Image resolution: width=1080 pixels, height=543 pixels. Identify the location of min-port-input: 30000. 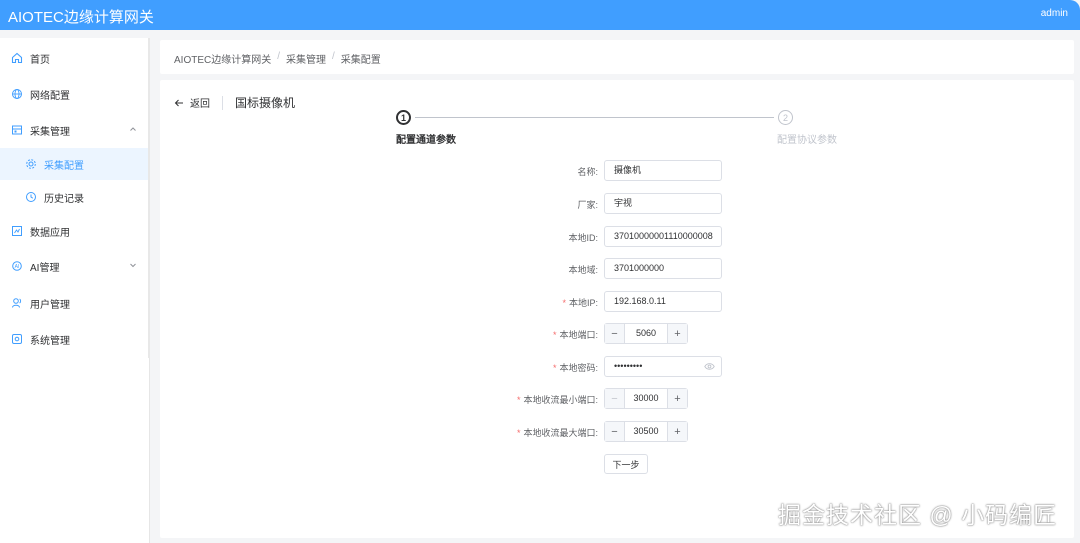
(646, 398).